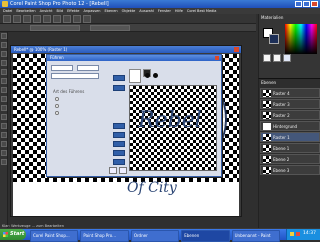  Describe the element at coordinates (126, 199) in the screenshot. I see `artwork-band` at that location.